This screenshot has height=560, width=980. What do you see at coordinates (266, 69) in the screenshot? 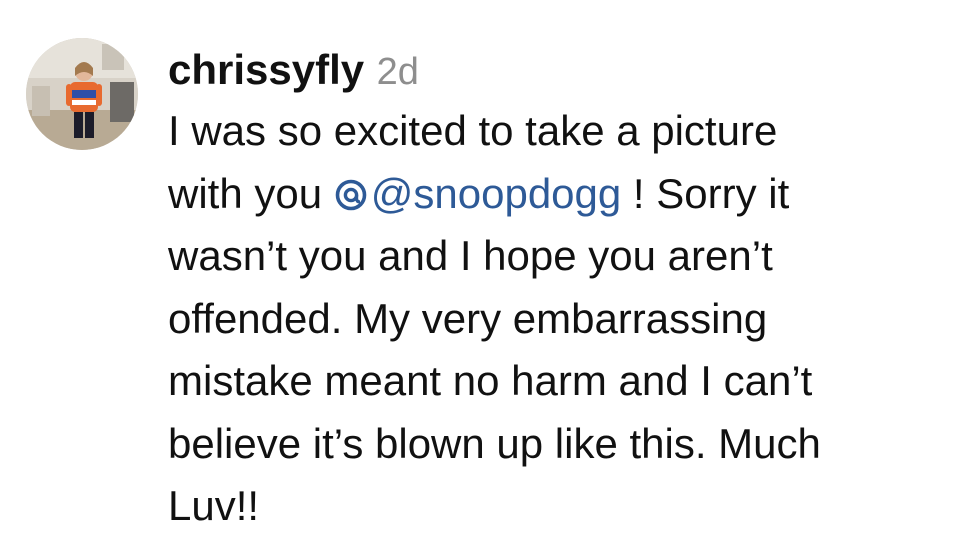
I see `username-link: chrissyfly` at bounding box center [266, 69].